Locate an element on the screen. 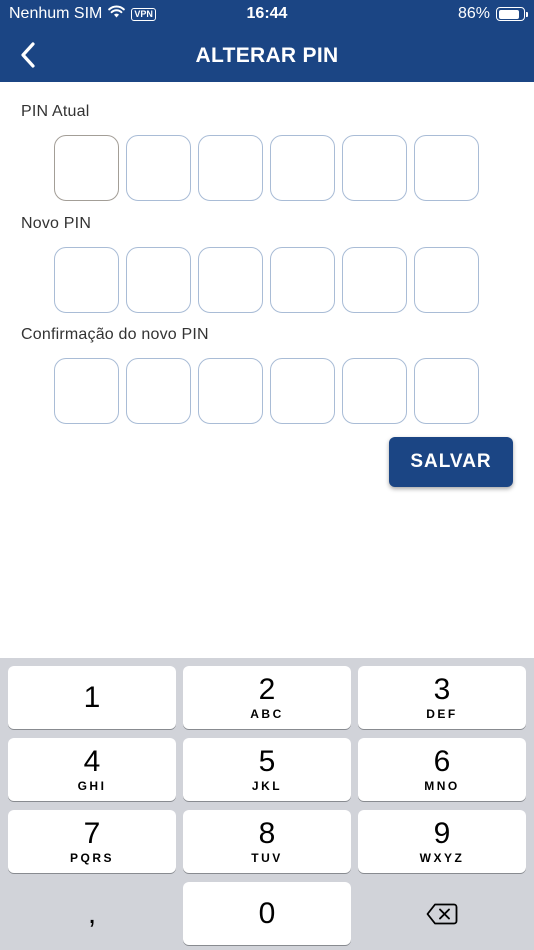  key-1: 1 is located at coordinates (92, 697).